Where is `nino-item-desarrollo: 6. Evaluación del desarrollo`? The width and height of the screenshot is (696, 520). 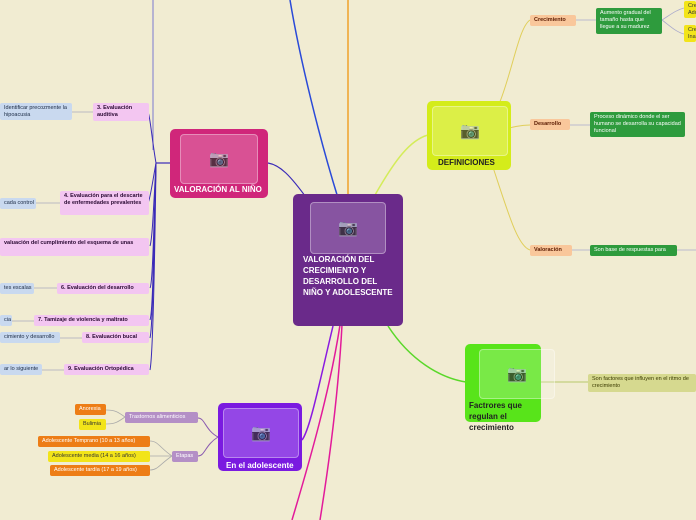
nino-item-desarrollo: 6. Evaluación del desarrollo is located at coordinates (103, 288).